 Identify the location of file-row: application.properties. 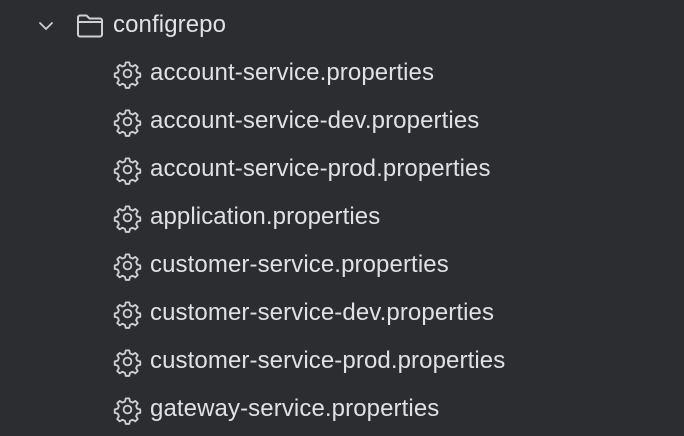
(342, 217).